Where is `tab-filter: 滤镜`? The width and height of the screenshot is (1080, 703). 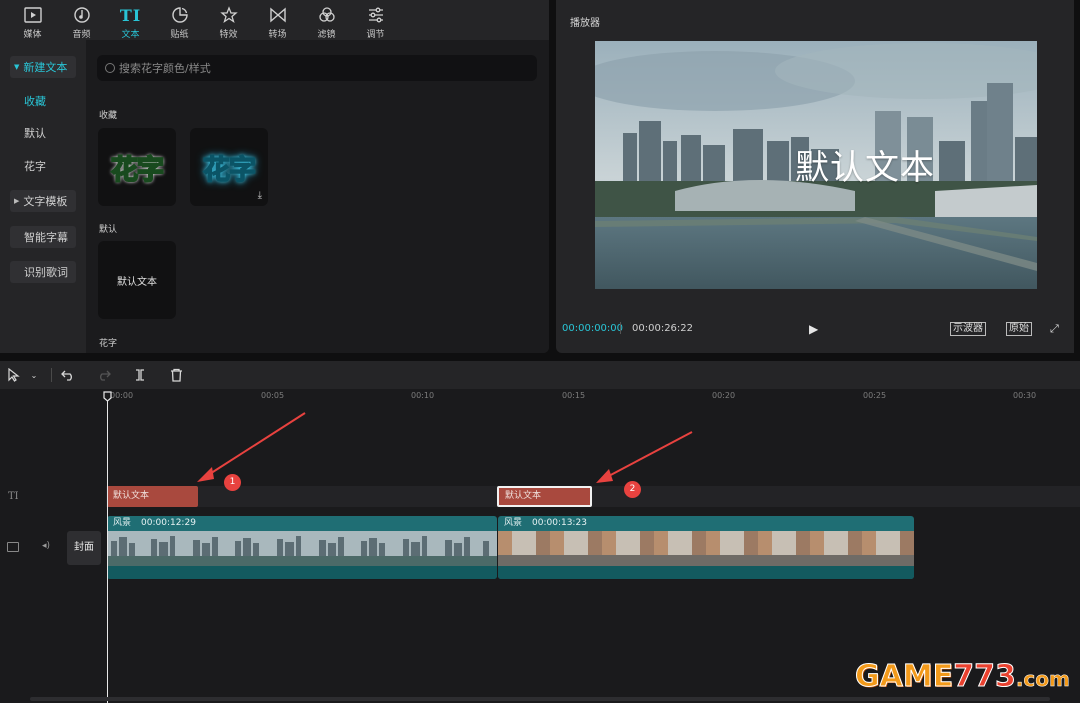 tab-filter: 滤镜 is located at coordinates (326, 20).